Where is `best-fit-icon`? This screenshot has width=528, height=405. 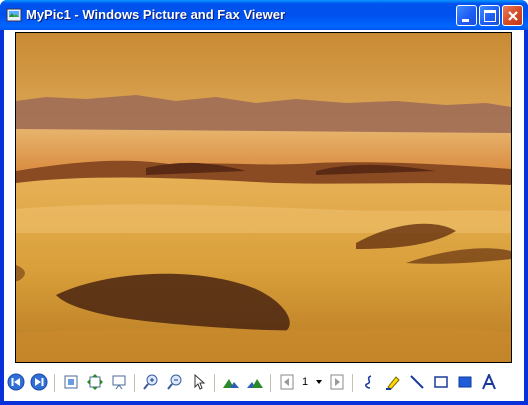 best-fit-icon is located at coordinates (71, 382).